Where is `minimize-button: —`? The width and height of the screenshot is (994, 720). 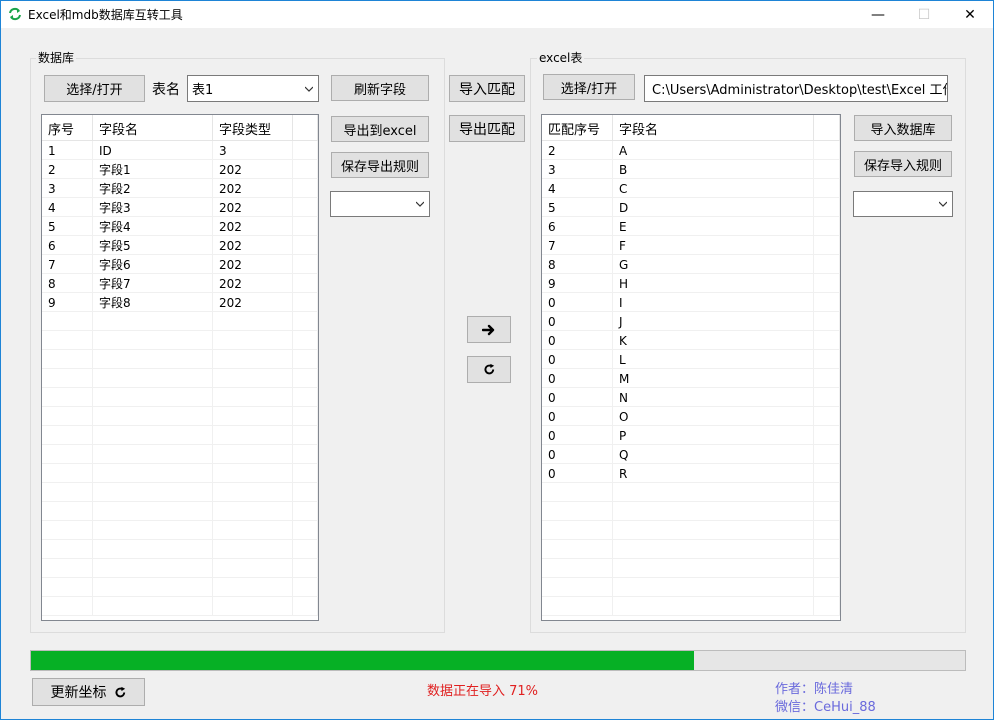
minimize-button: — is located at coordinates (878, 14).